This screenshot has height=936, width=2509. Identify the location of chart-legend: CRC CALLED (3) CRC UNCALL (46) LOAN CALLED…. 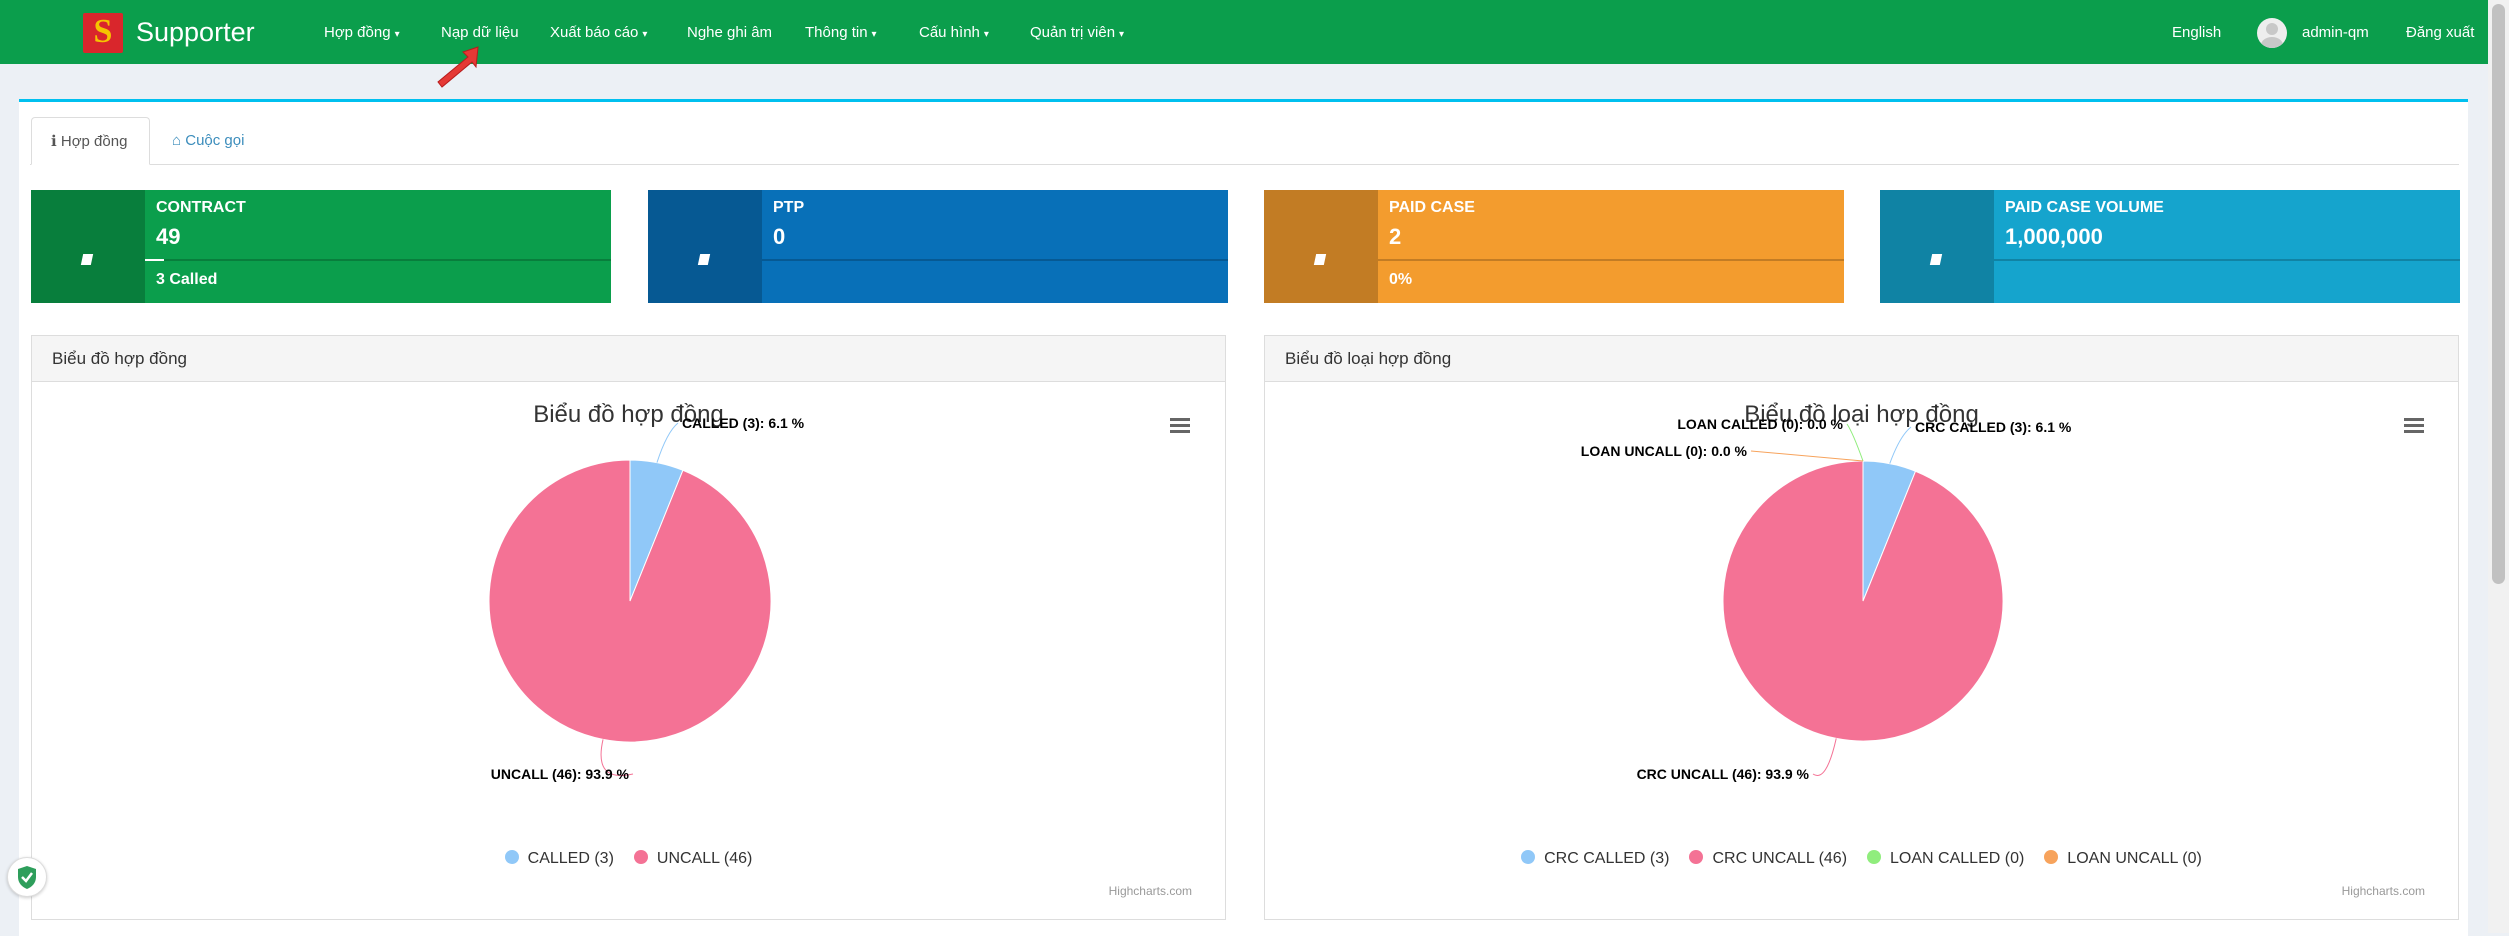
(1861, 859).